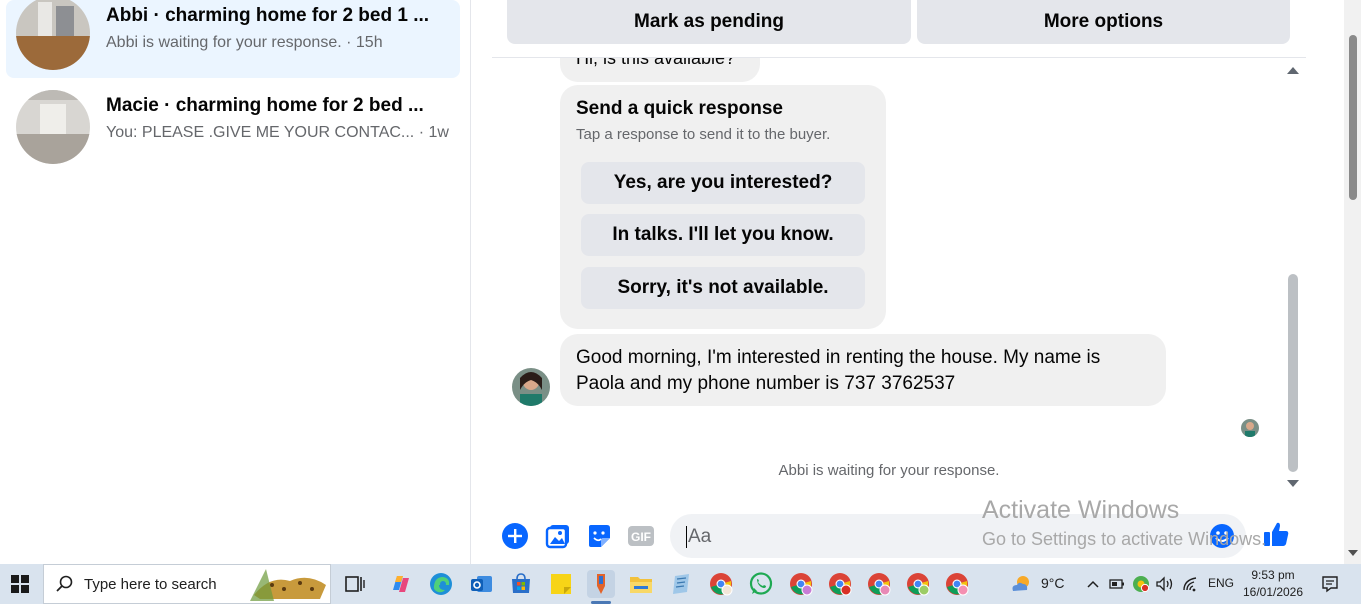 This screenshot has width=1361, height=608. What do you see at coordinates (515, 536) in the screenshot?
I see `plus-icon` at bounding box center [515, 536].